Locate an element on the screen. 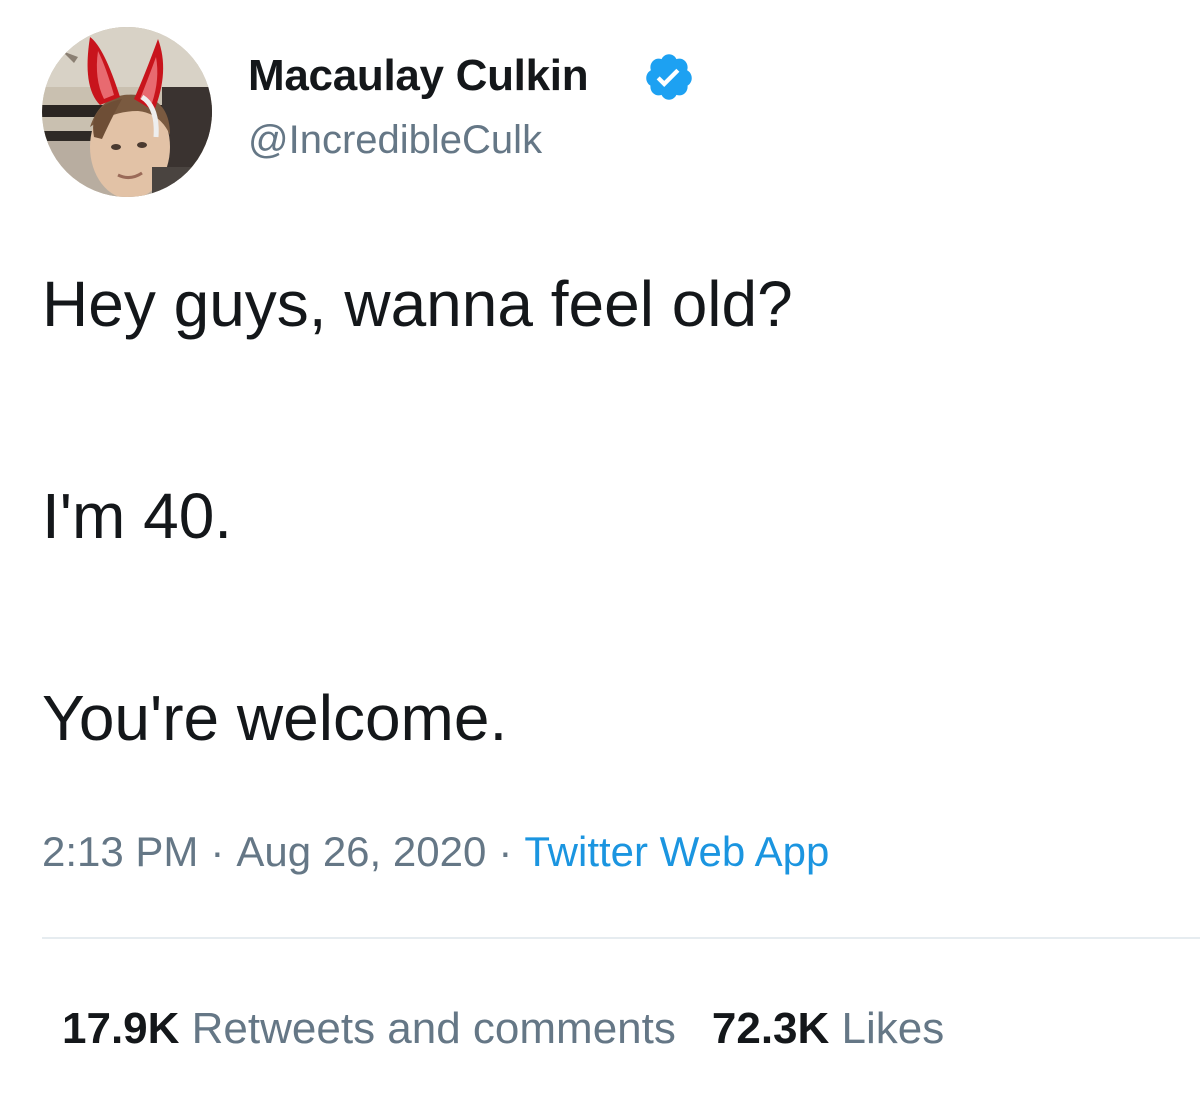 The width and height of the screenshot is (1200, 1096). avatar-image is located at coordinates (127, 112).